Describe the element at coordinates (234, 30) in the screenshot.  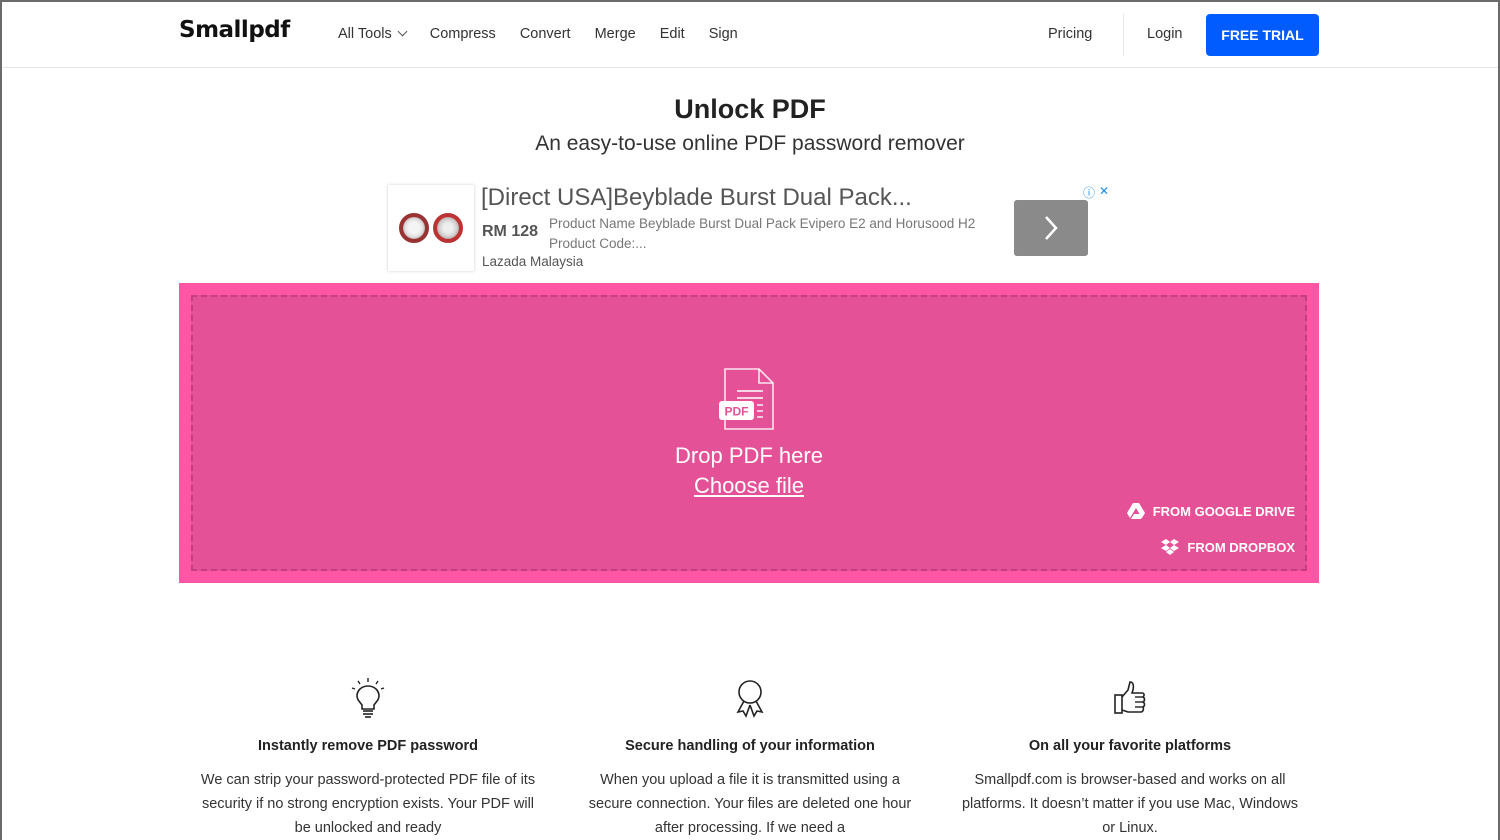
I see `smallpdf-logo: Smallpdf` at that location.